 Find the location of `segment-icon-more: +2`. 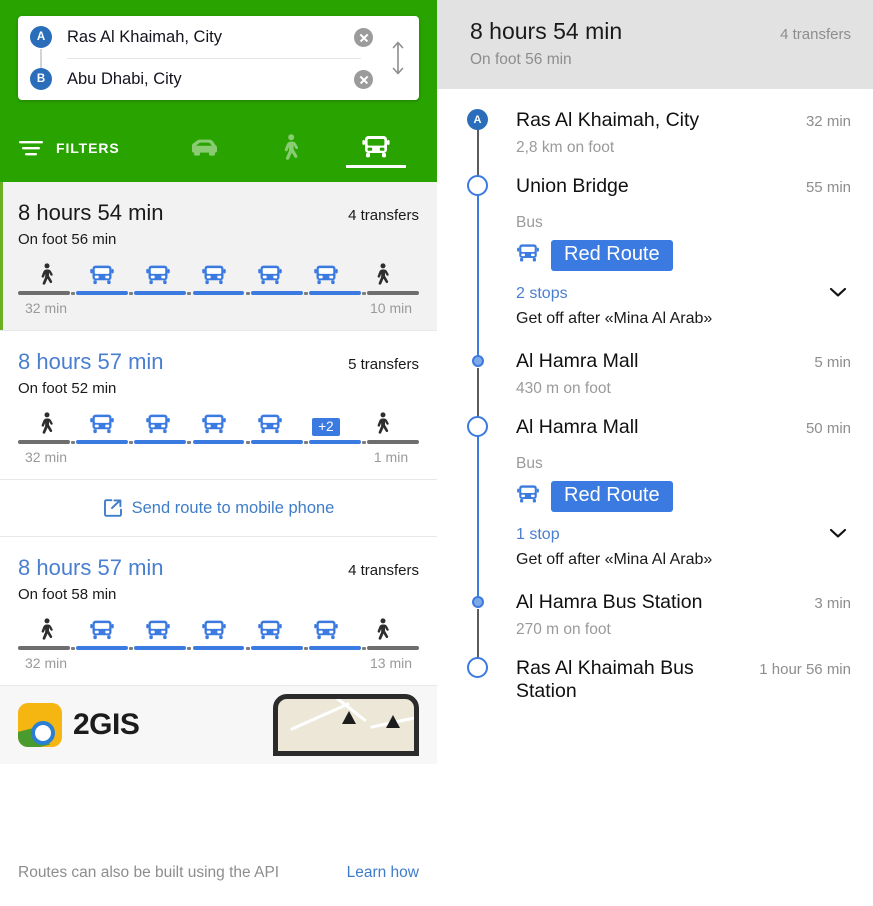

segment-icon-more: +2 is located at coordinates (326, 426).